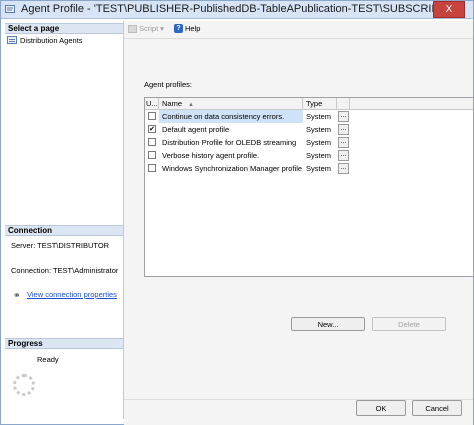  What do you see at coordinates (211, 155) in the screenshot?
I see `profile-name: Verbose history agent profile.` at bounding box center [211, 155].